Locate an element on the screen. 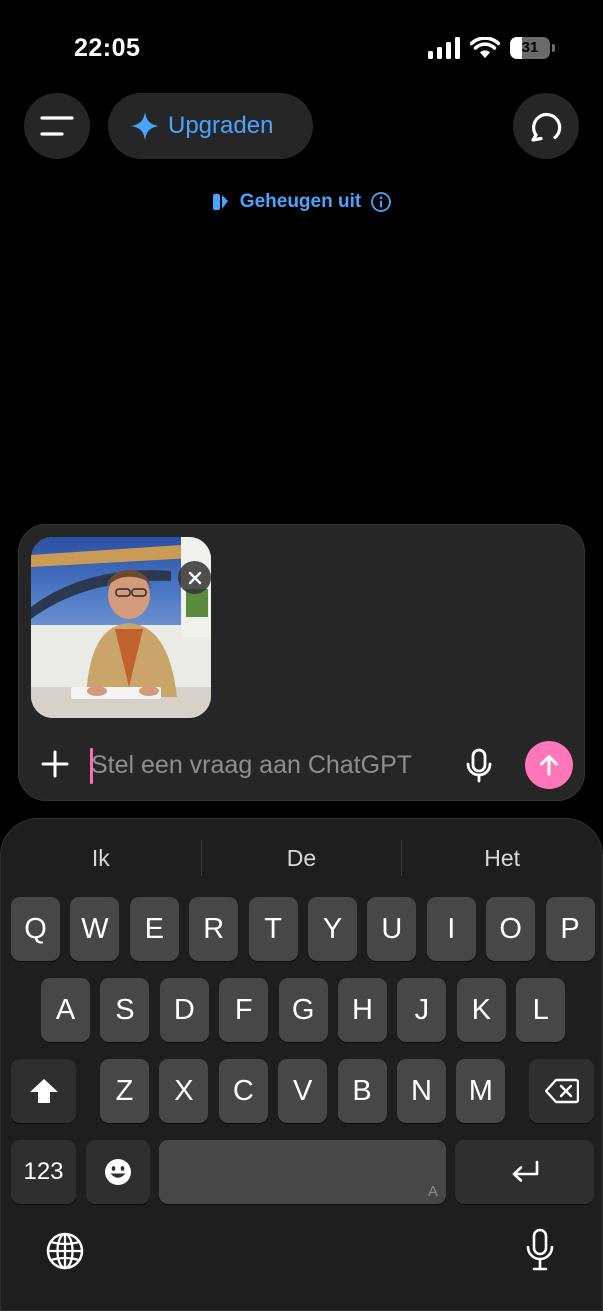 This screenshot has height=1311, width=603. key-a: A is located at coordinates (65, 1010).